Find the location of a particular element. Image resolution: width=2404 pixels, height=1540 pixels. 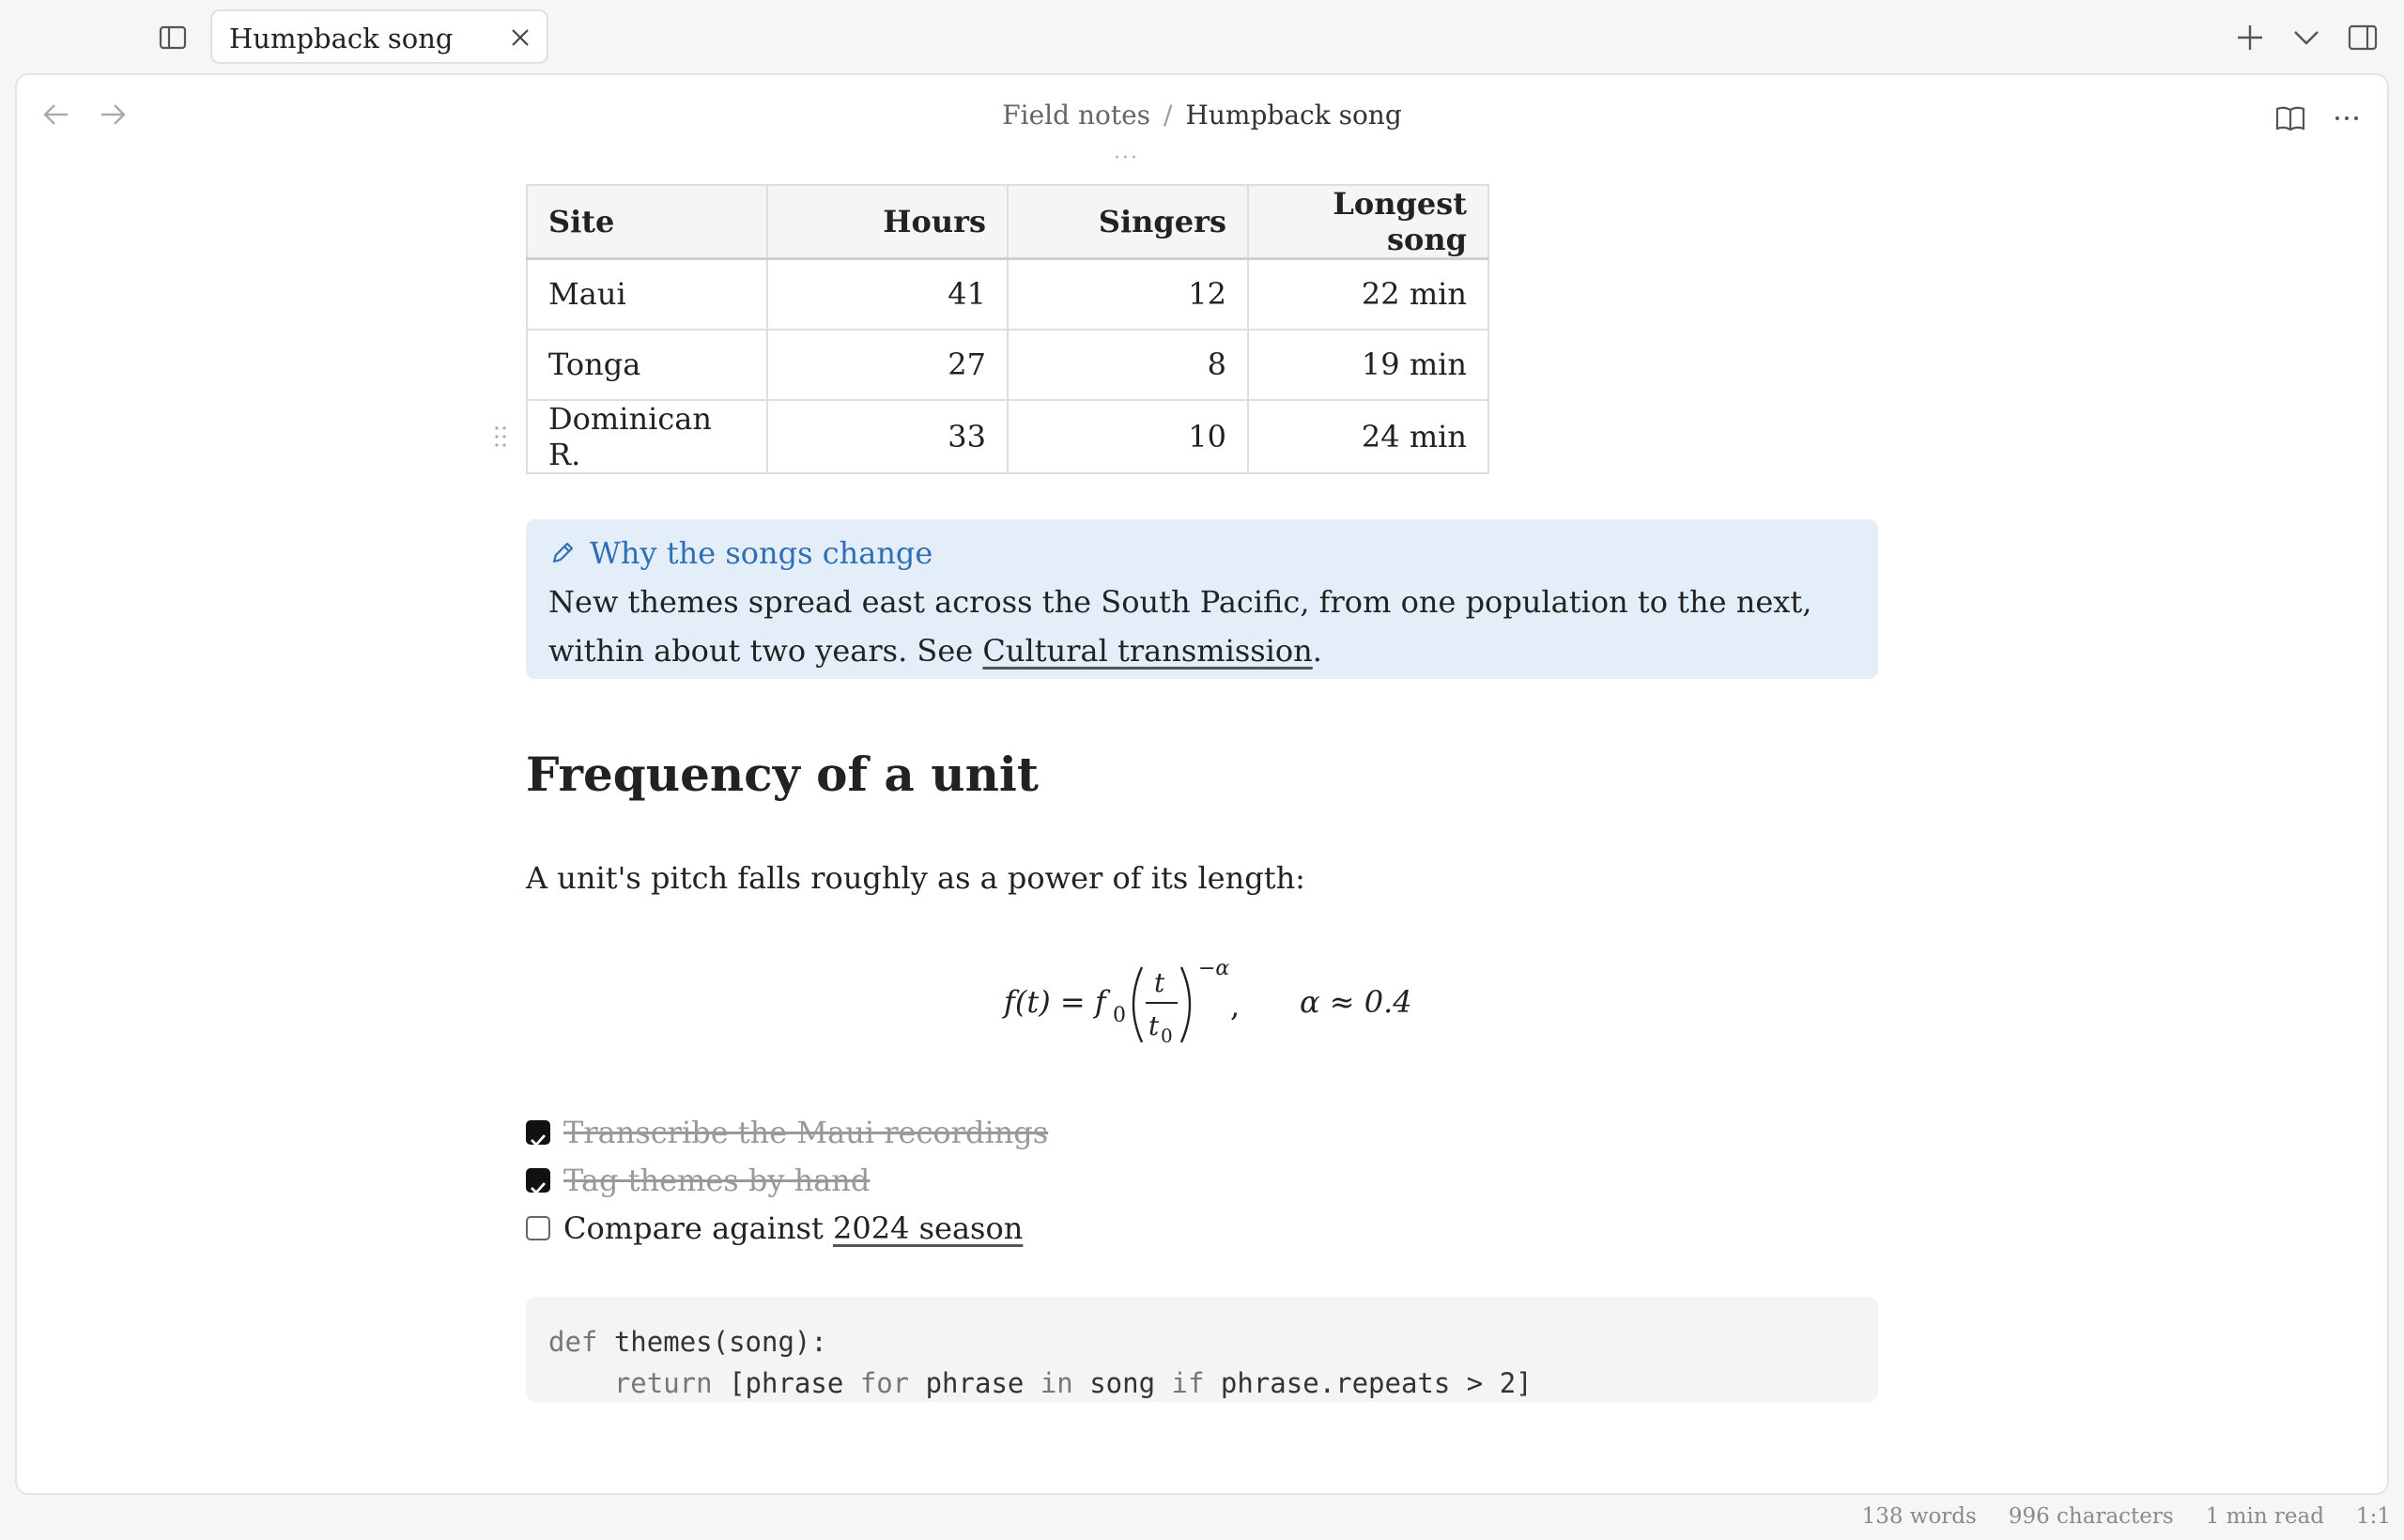

word-count: 138 words is located at coordinates (1919, 1516).